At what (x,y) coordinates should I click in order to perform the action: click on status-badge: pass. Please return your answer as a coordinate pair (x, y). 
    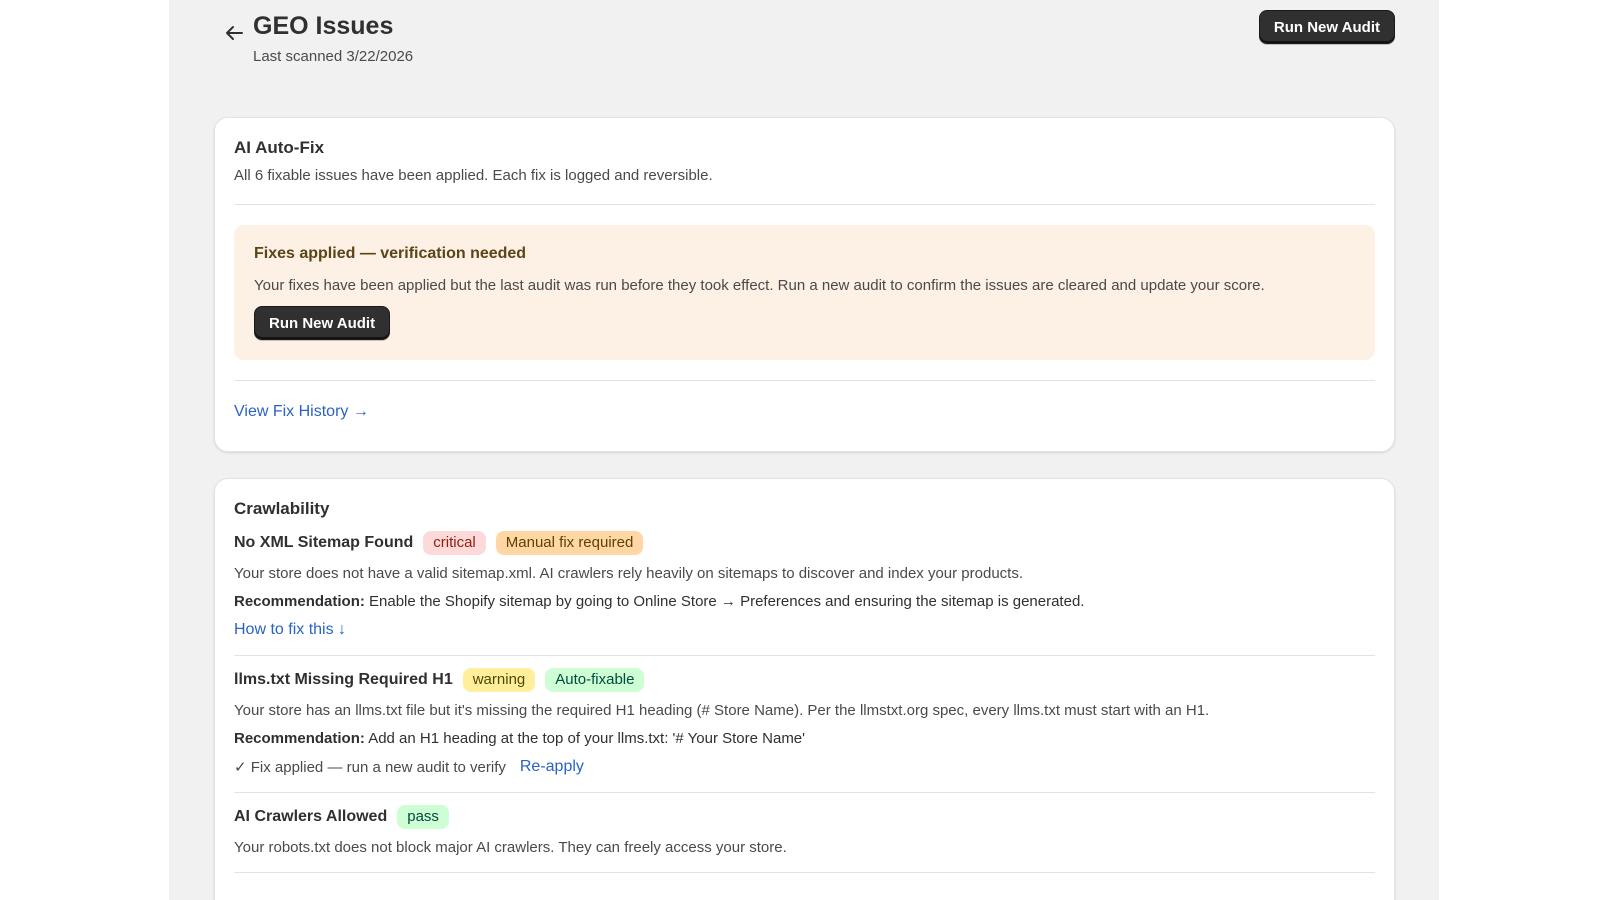
    Looking at the image, I should click on (423, 817).